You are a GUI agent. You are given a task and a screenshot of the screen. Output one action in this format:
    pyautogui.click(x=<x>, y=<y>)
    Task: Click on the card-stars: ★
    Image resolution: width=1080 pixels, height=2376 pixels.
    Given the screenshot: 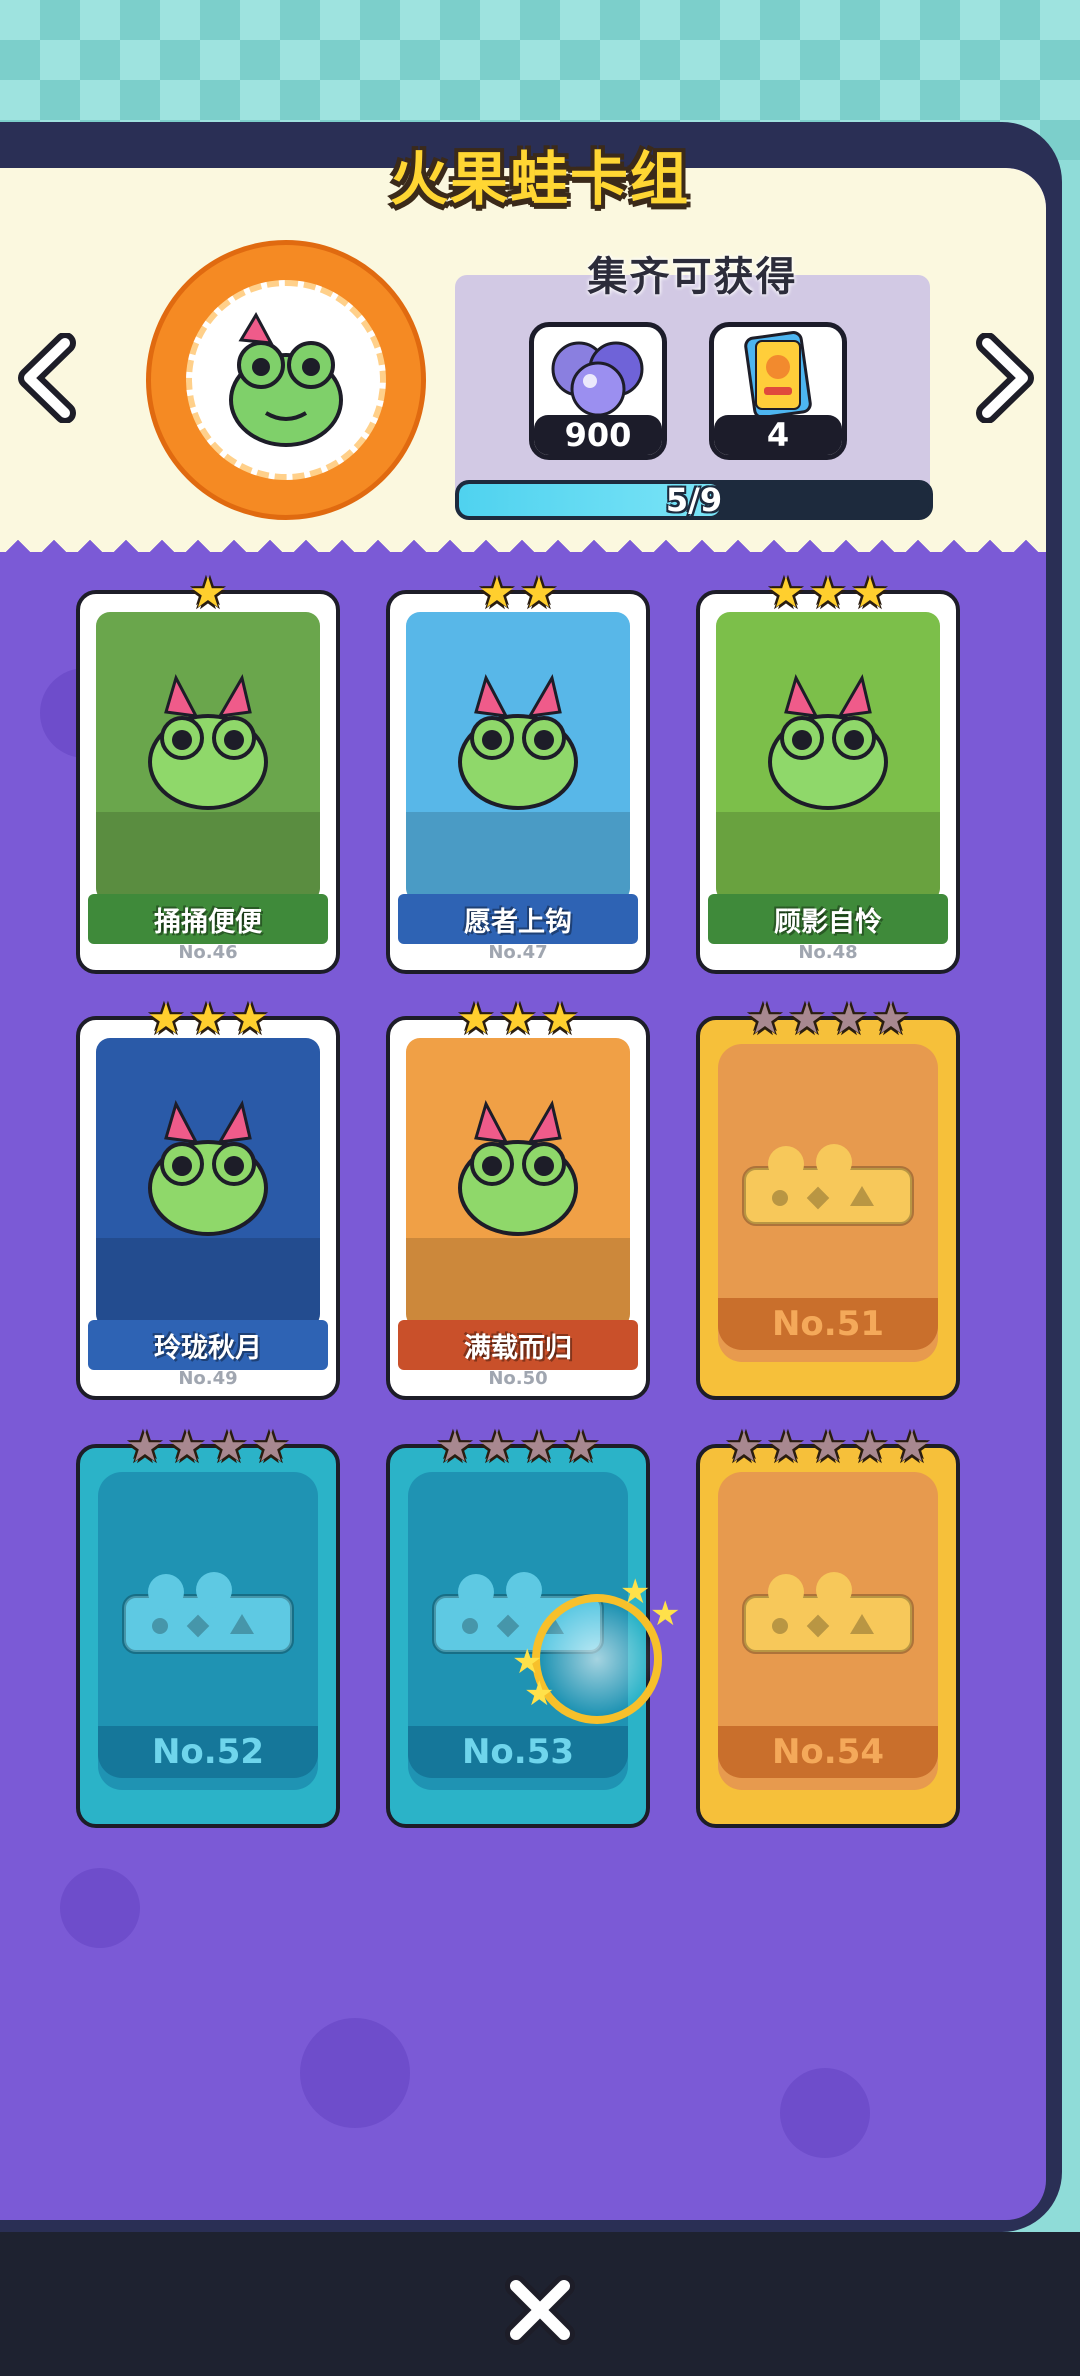 What is the action you would take?
    pyautogui.click(x=208, y=593)
    